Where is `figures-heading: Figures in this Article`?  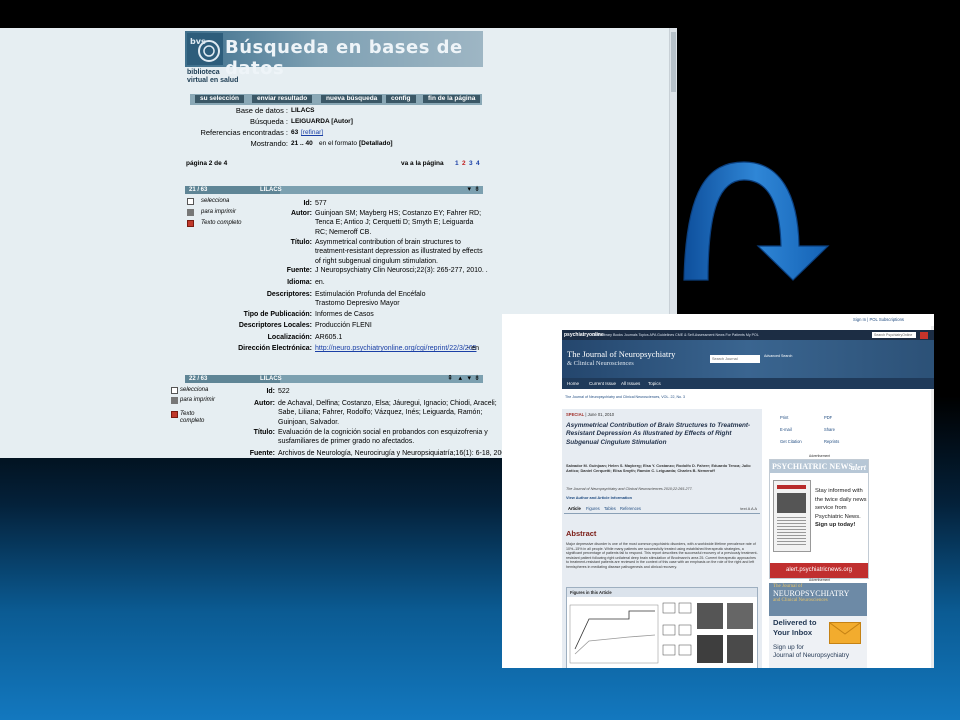
figures-heading: Figures in this Article is located at coordinates (662, 592).